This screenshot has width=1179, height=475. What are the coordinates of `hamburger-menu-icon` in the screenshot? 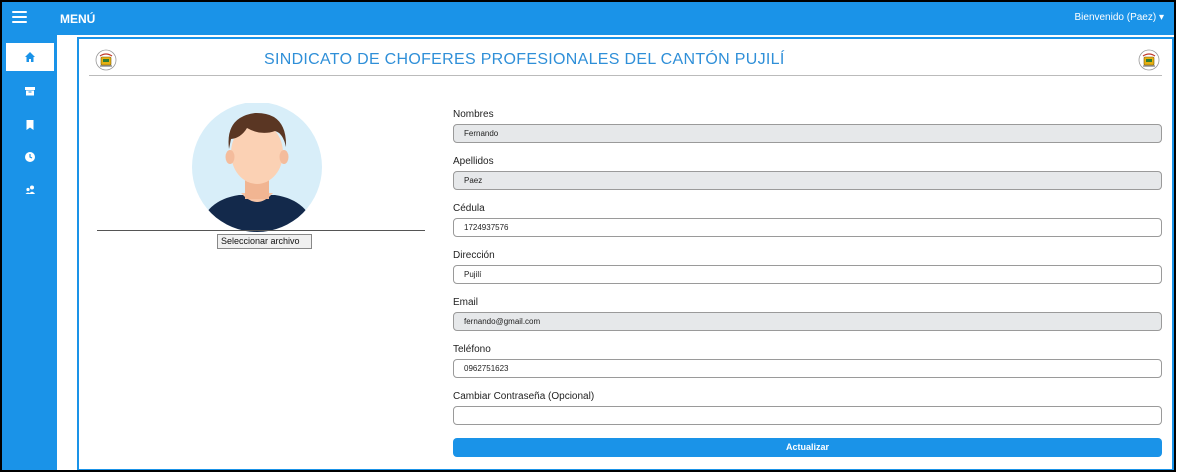 It's located at (19, 17).